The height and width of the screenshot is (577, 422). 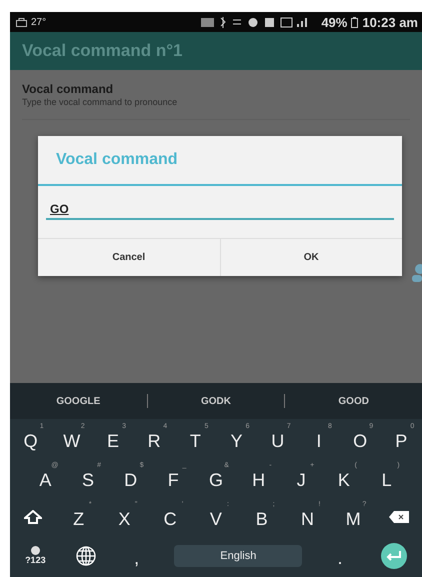 I want to click on shift-icon, so click(x=33, y=517).